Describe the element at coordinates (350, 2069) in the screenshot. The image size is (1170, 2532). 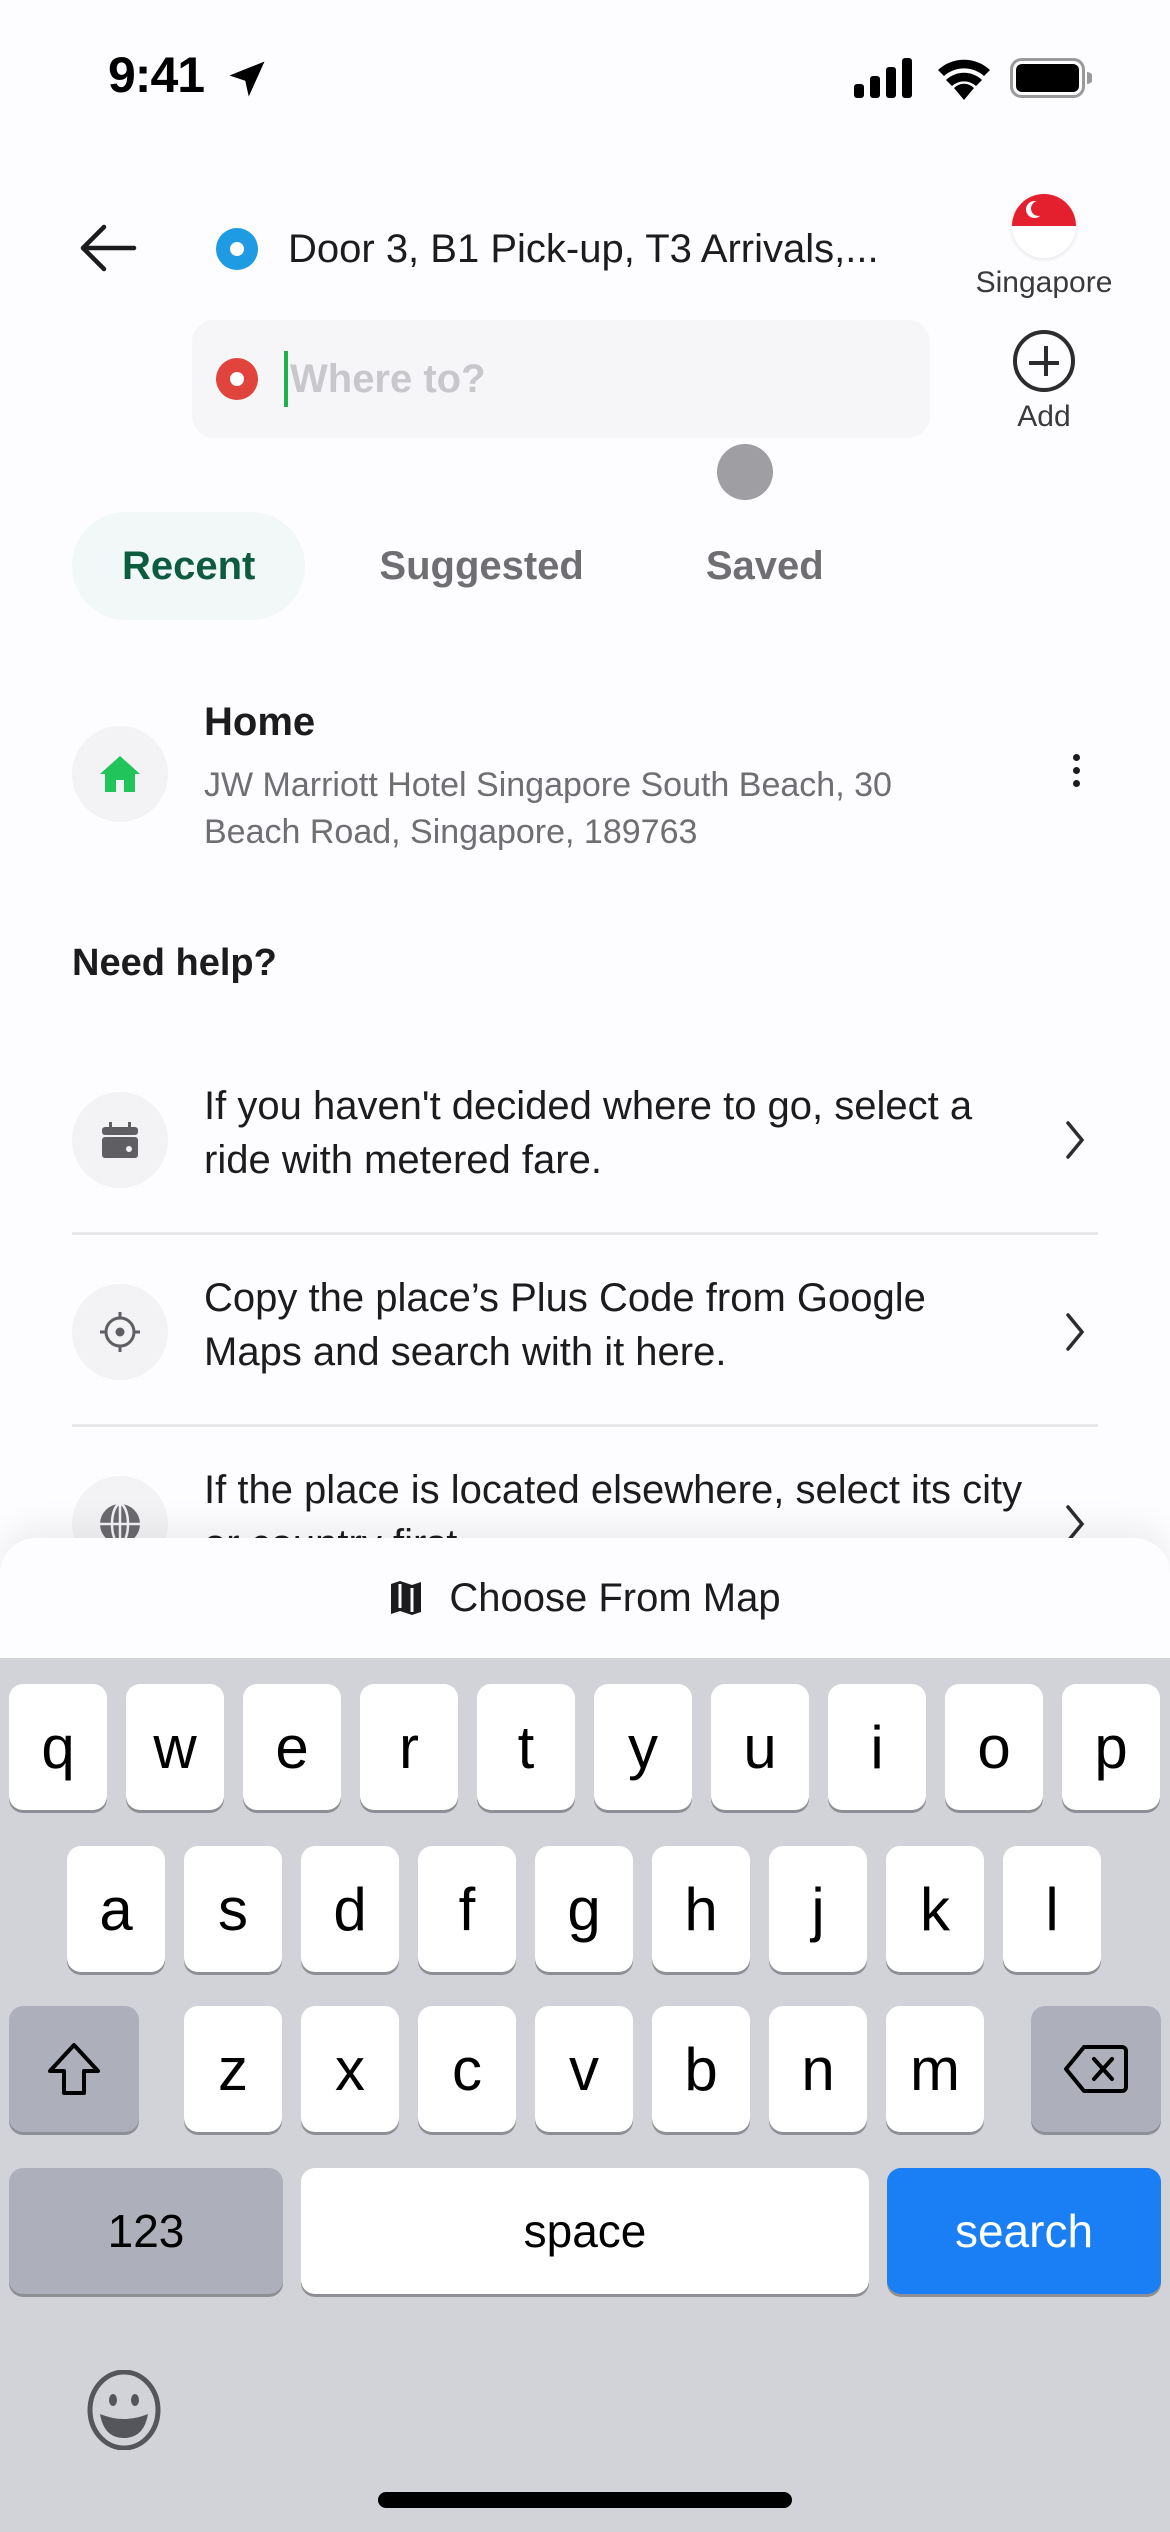
I see `key-x: x` at that location.